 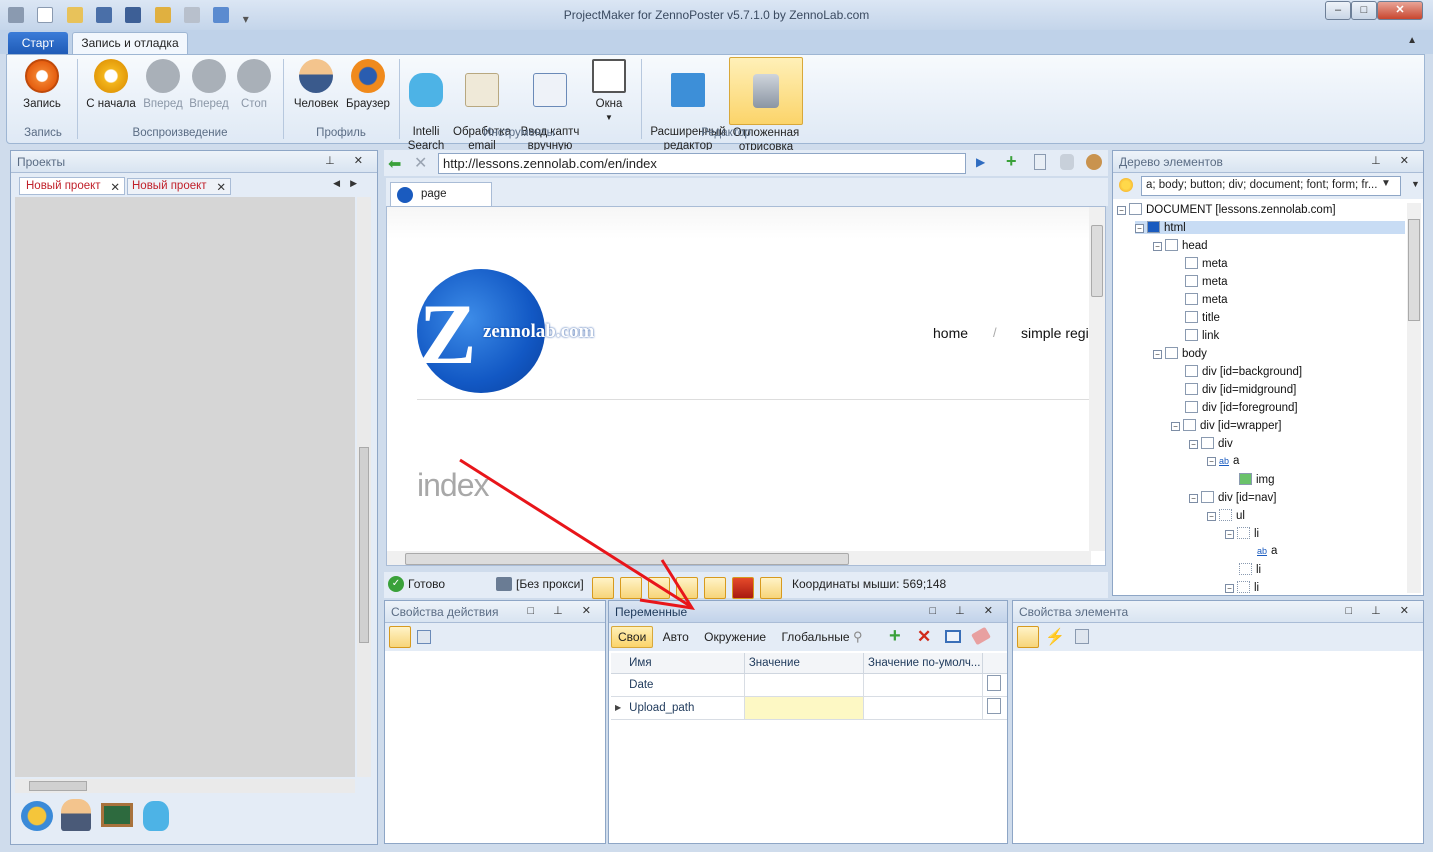 I want to click on alien-icon, so click(x=156, y=816).